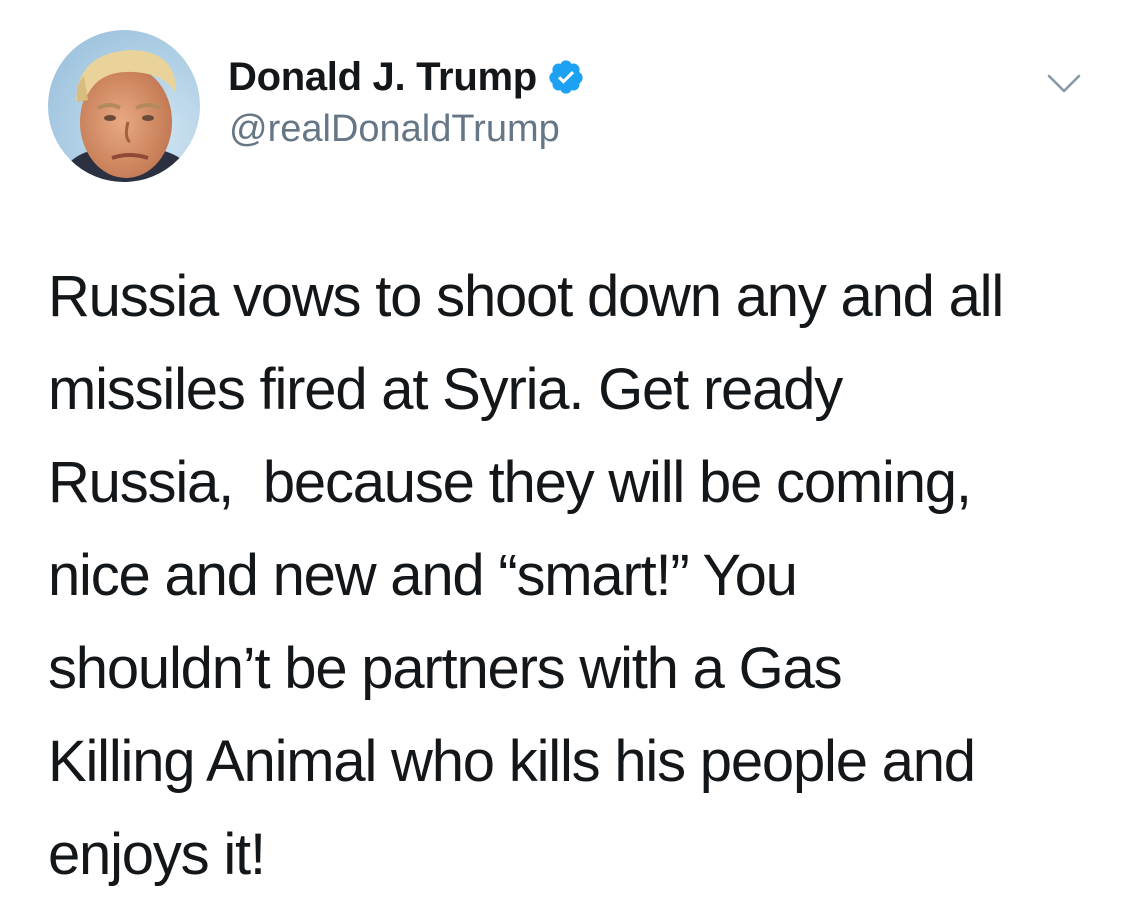 The width and height of the screenshot is (1125, 914). I want to click on author-display-name: Donald J. Trump, so click(382, 77).